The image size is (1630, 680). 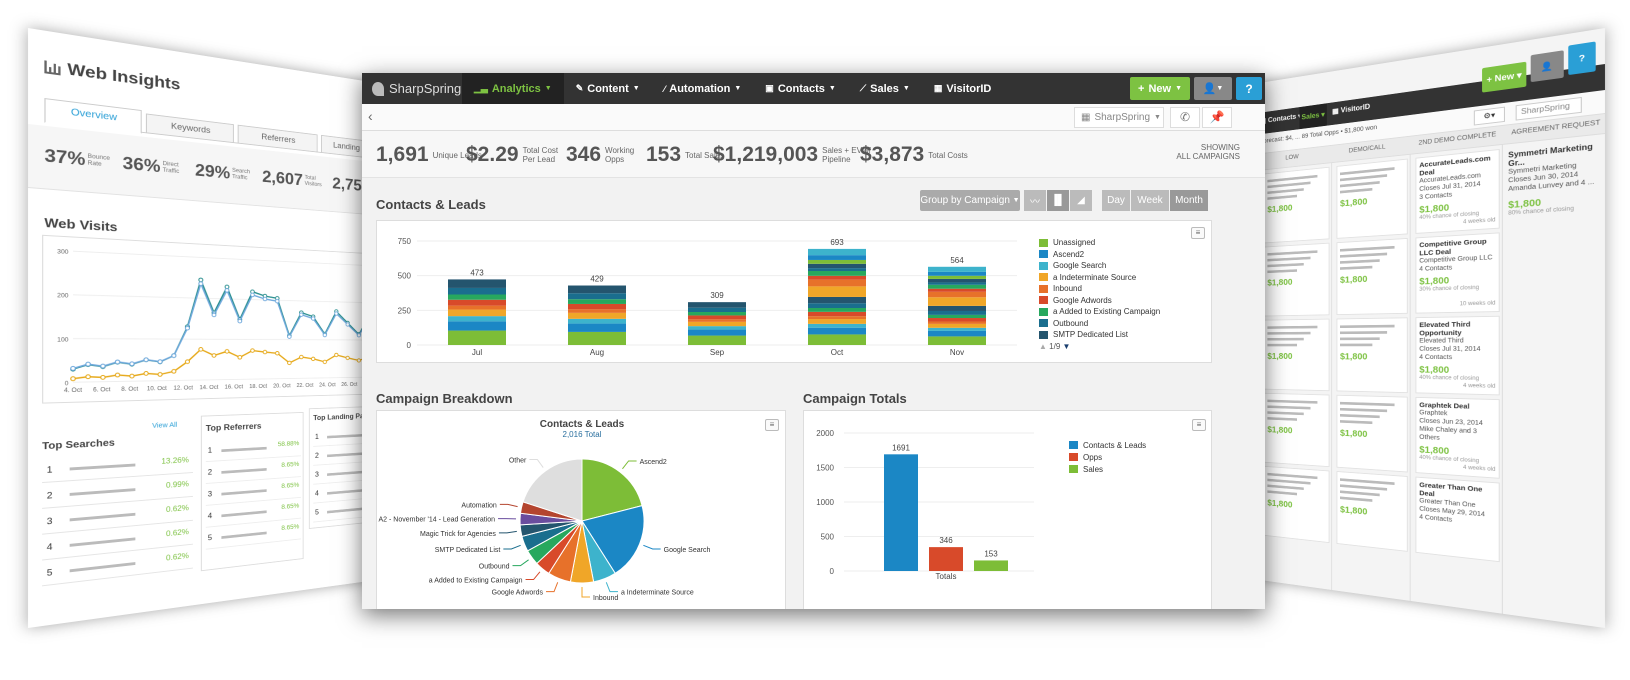 What do you see at coordinates (1116, 200) in the screenshot?
I see `period-day-button: Day` at bounding box center [1116, 200].